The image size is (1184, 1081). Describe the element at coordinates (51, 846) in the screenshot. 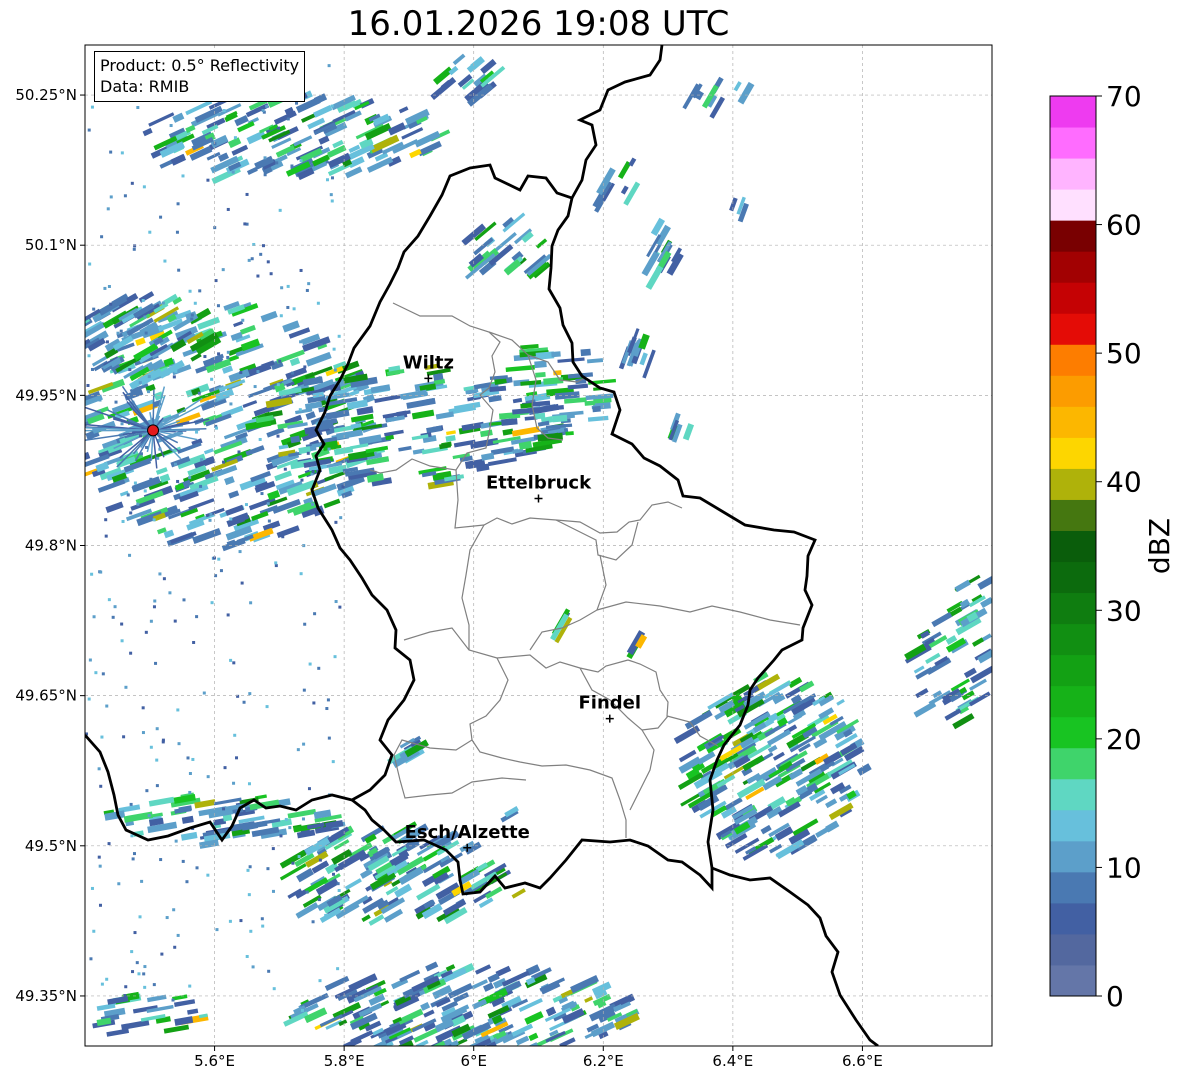

I see `y-tick-label: 49.5°N` at that location.